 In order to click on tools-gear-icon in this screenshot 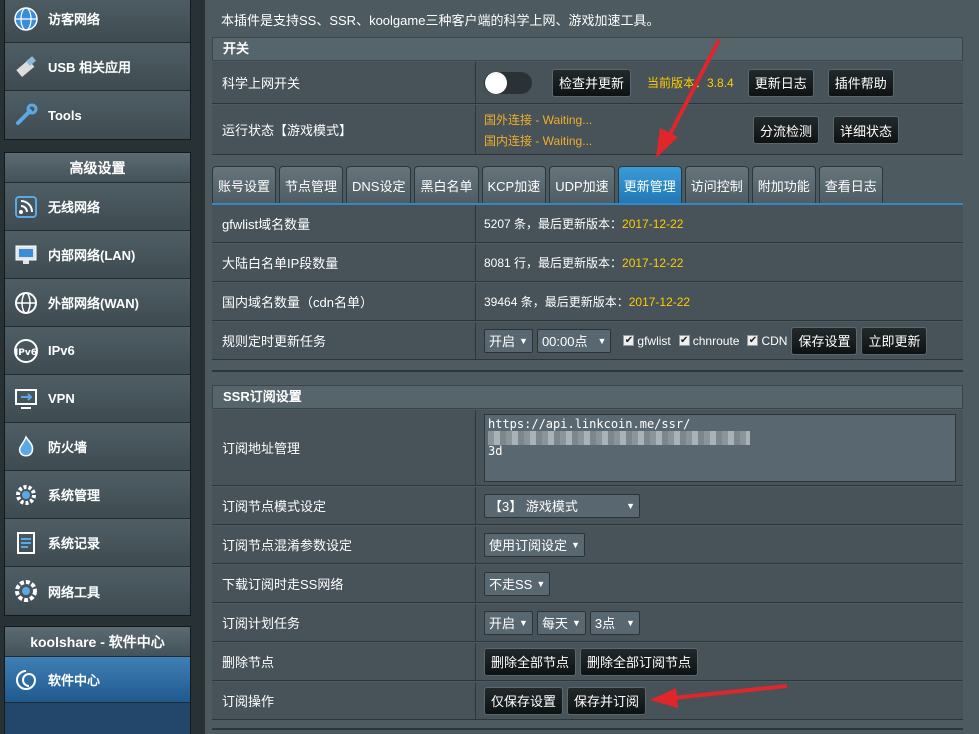, I will do `click(26, 591)`.